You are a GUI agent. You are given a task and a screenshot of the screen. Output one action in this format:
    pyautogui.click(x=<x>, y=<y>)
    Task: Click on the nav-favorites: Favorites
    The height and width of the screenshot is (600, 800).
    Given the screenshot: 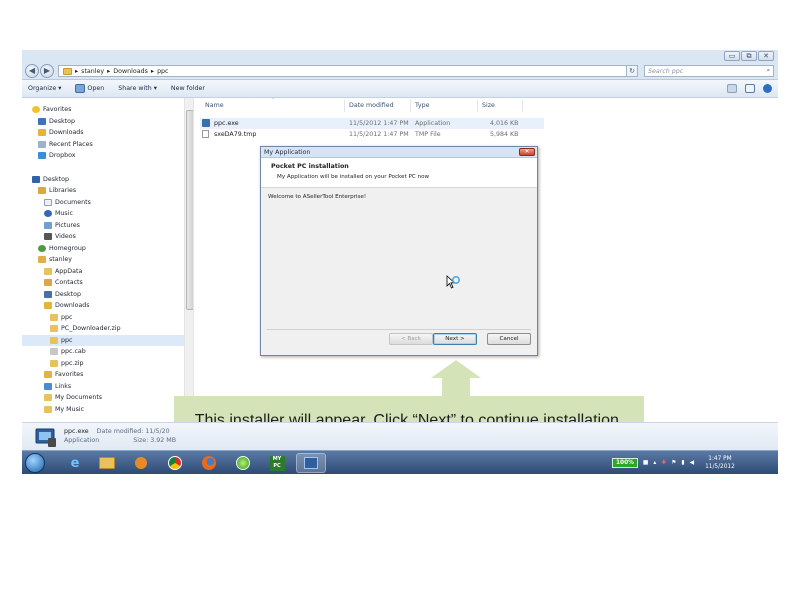 What is the action you would take?
    pyautogui.click(x=51, y=109)
    